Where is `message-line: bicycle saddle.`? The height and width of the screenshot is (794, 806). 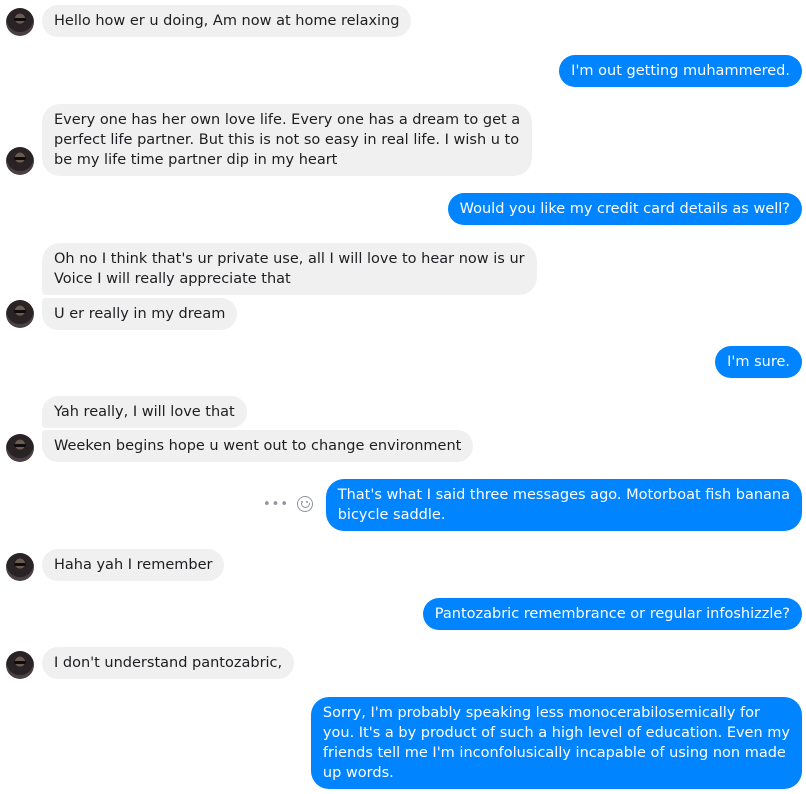
message-line: bicycle saddle. is located at coordinates (391, 515).